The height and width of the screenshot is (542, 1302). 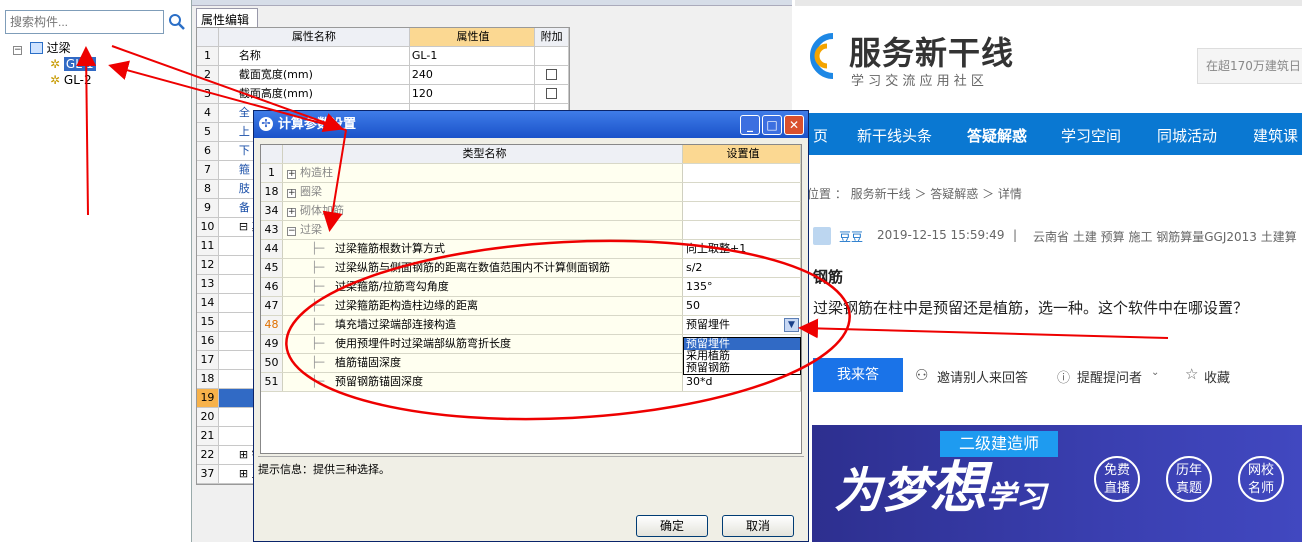 I want to click on invite-link: 邀请别人来回答, so click(x=982, y=376).